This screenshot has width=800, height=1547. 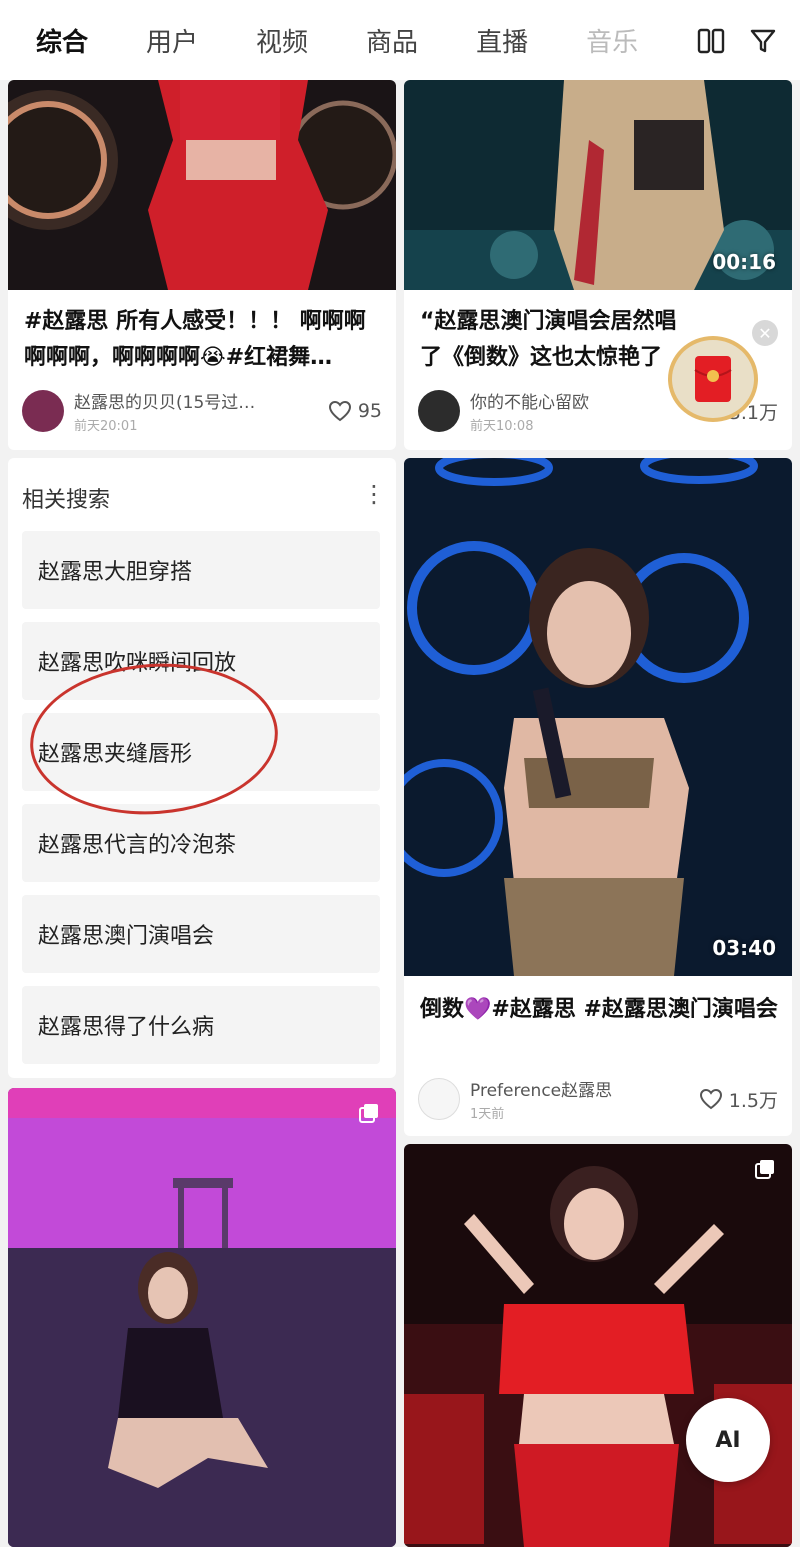 I want to click on card-1-author-row: 赵露思的贝贝(15号过… 前天20:01 95, so click(x=202, y=411).